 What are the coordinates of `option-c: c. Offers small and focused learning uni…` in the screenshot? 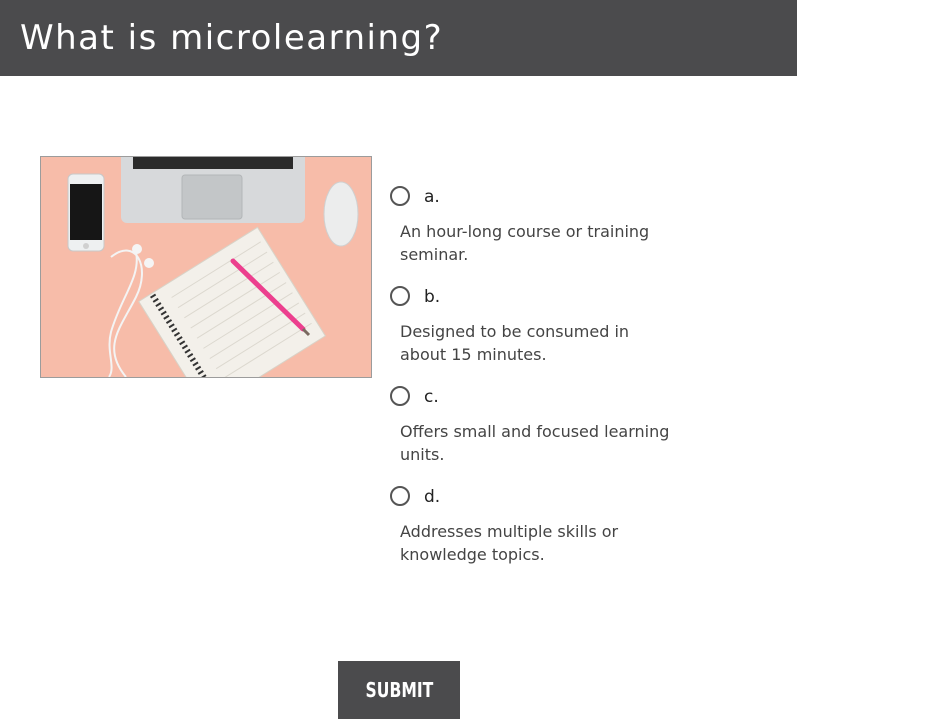 It's located at (540, 430).